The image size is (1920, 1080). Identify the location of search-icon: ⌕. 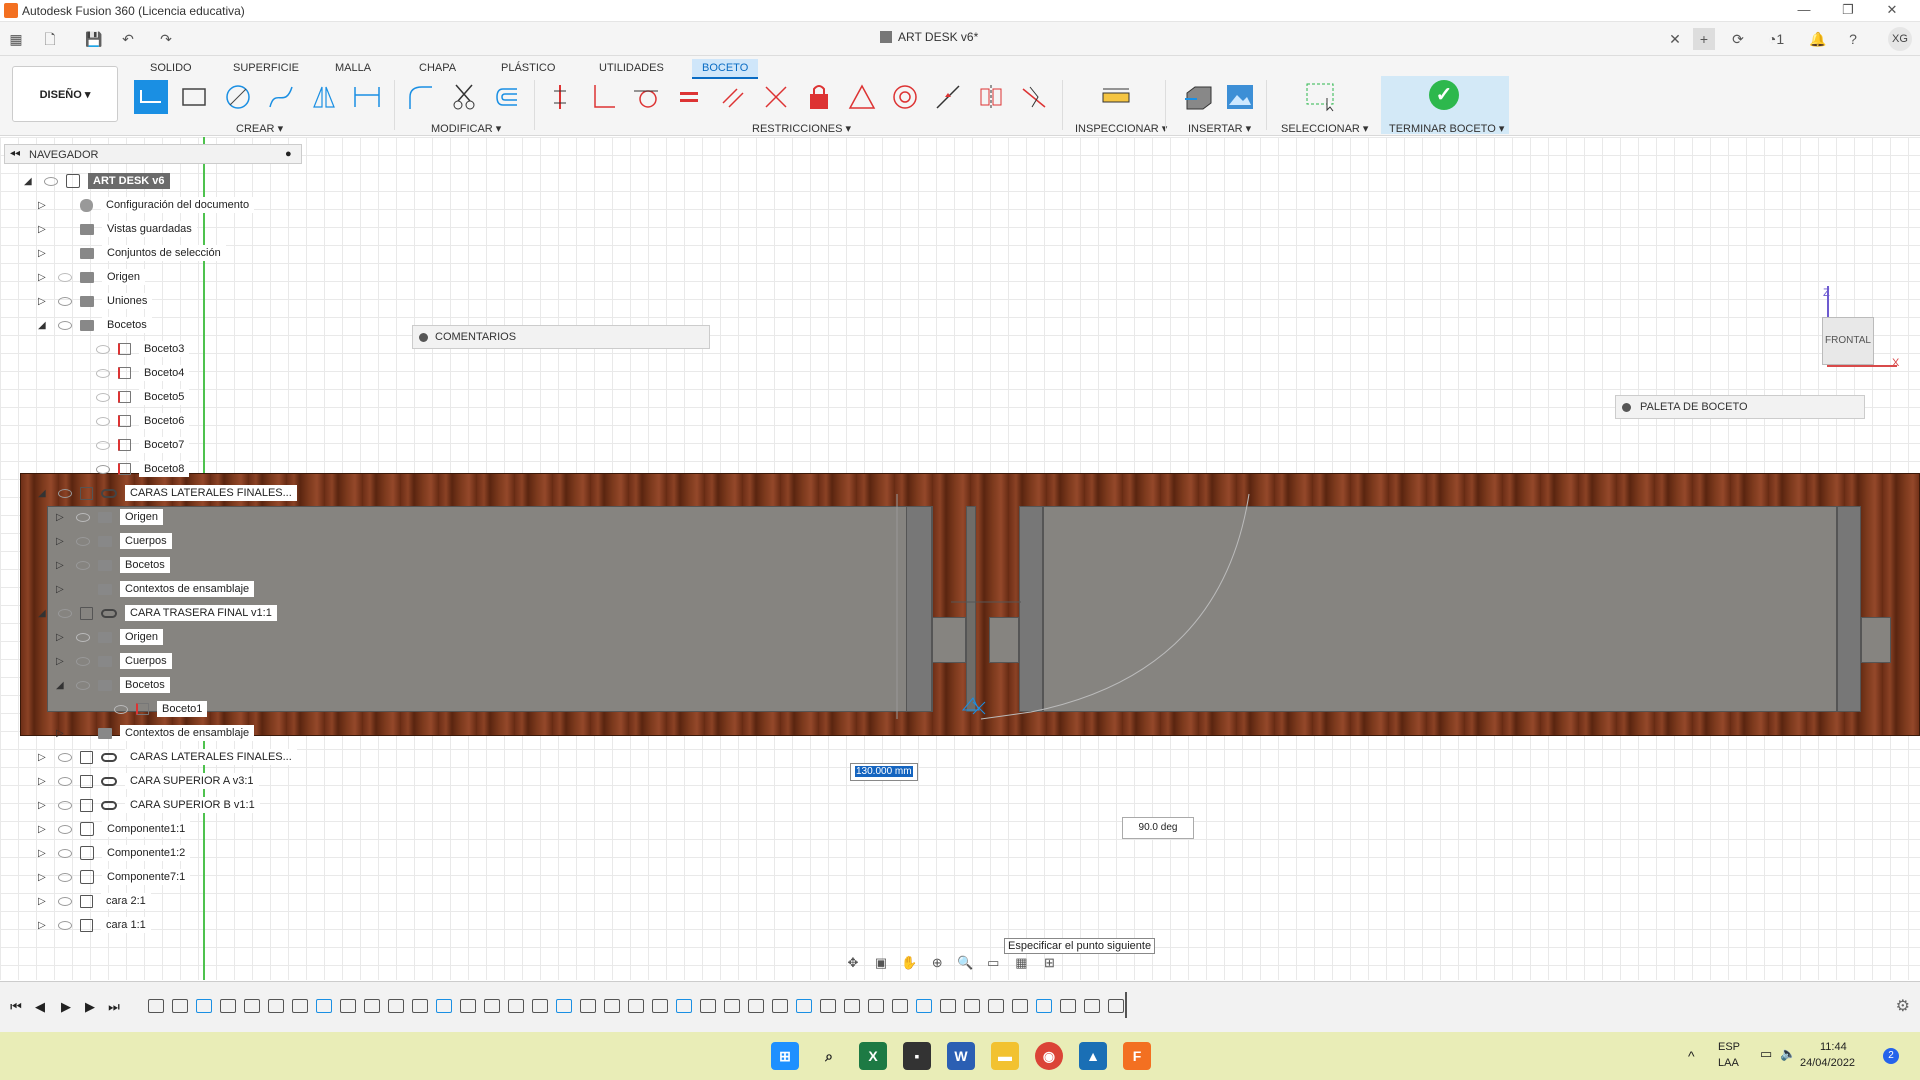
(829, 1056).